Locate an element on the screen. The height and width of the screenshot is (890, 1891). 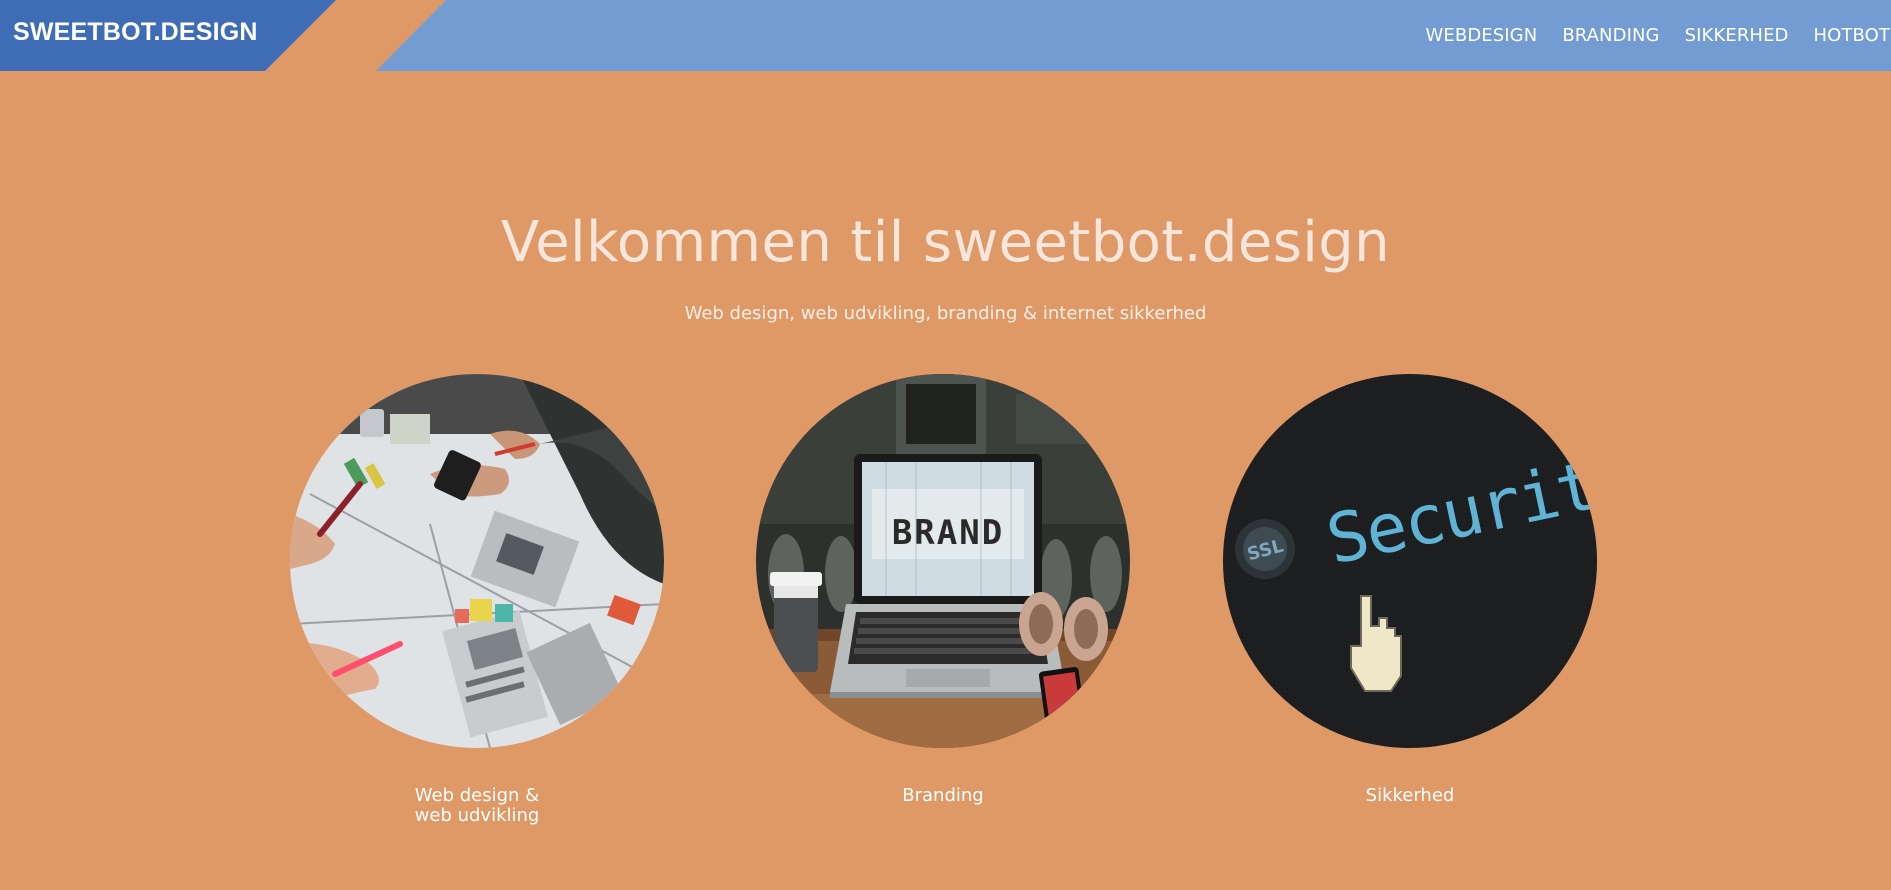
nav-hotbot: HOTBOT is located at coordinates (1846, 35).